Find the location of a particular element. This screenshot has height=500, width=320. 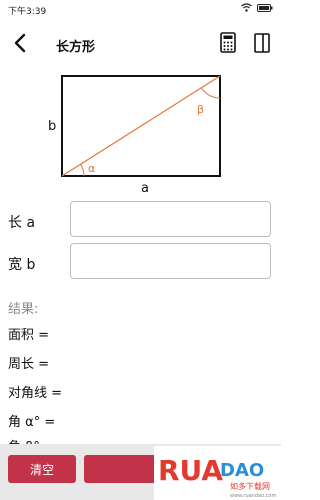

beta-label: β is located at coordinates (200, 109).